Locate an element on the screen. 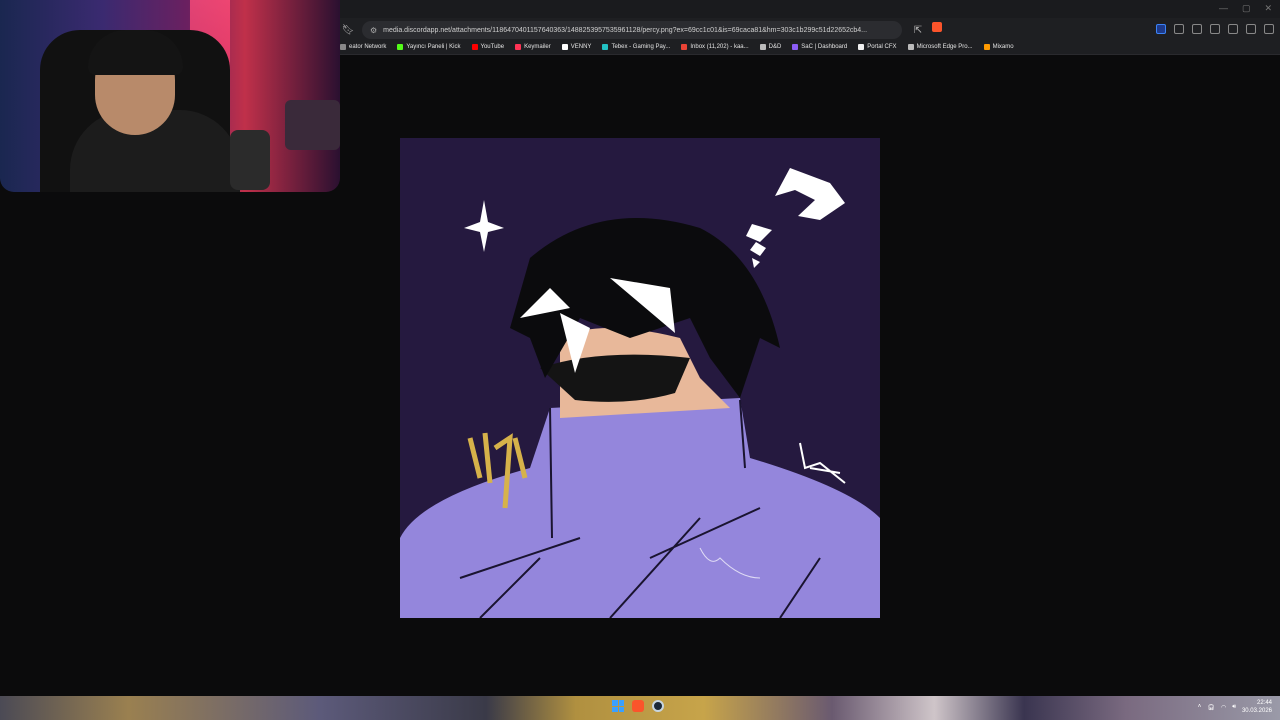  puzzle-icon is located at coordinates (1179, 29).